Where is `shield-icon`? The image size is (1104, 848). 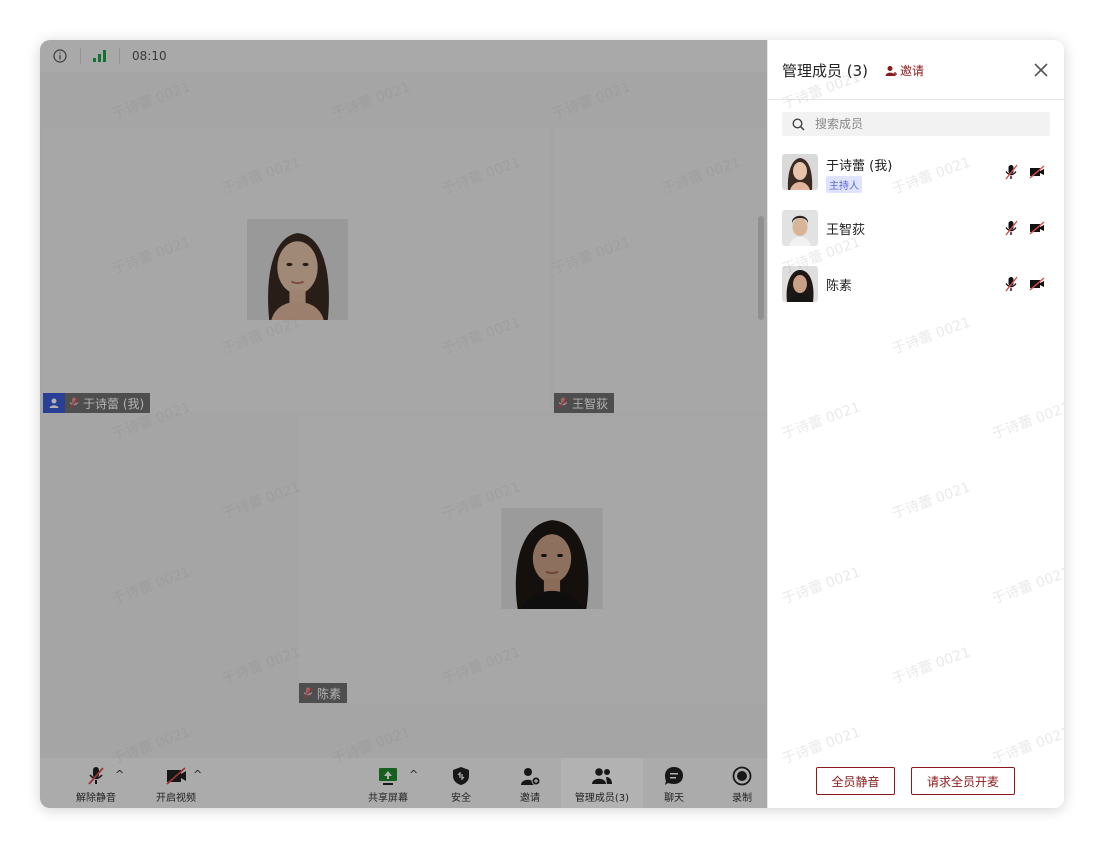
shield-icon is located at coordinates (461, 776).